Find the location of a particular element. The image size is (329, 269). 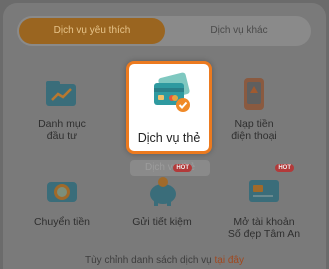

piggy-bank-icon: HOT is located at coordinates (167, 188).